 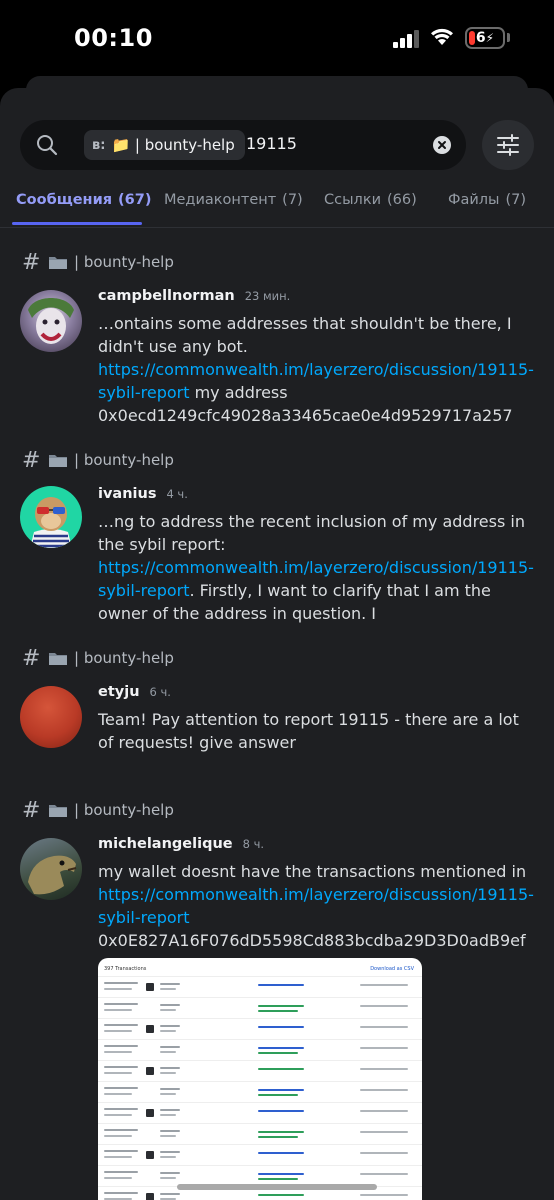 What do you see at coordinates (277, 1187) in the screenshot?
I see `home-indicator` at bounding box center [277, 1187].